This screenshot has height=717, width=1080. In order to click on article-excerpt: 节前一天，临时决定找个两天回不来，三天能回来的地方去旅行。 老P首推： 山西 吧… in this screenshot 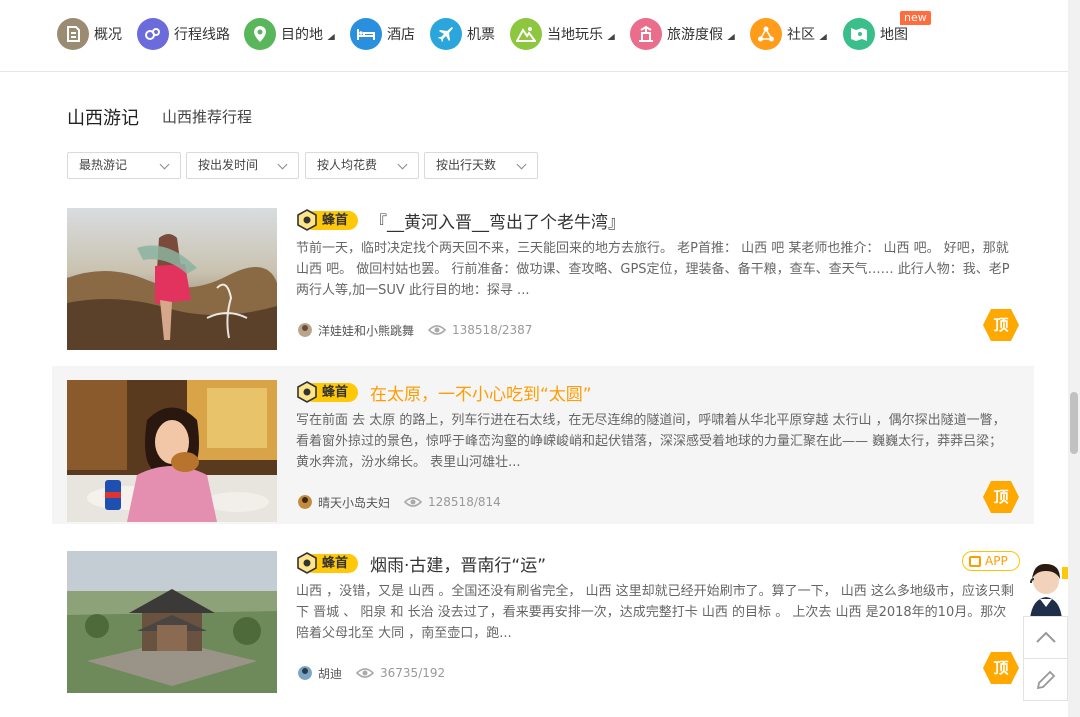, I will do `click(653, 269)`.